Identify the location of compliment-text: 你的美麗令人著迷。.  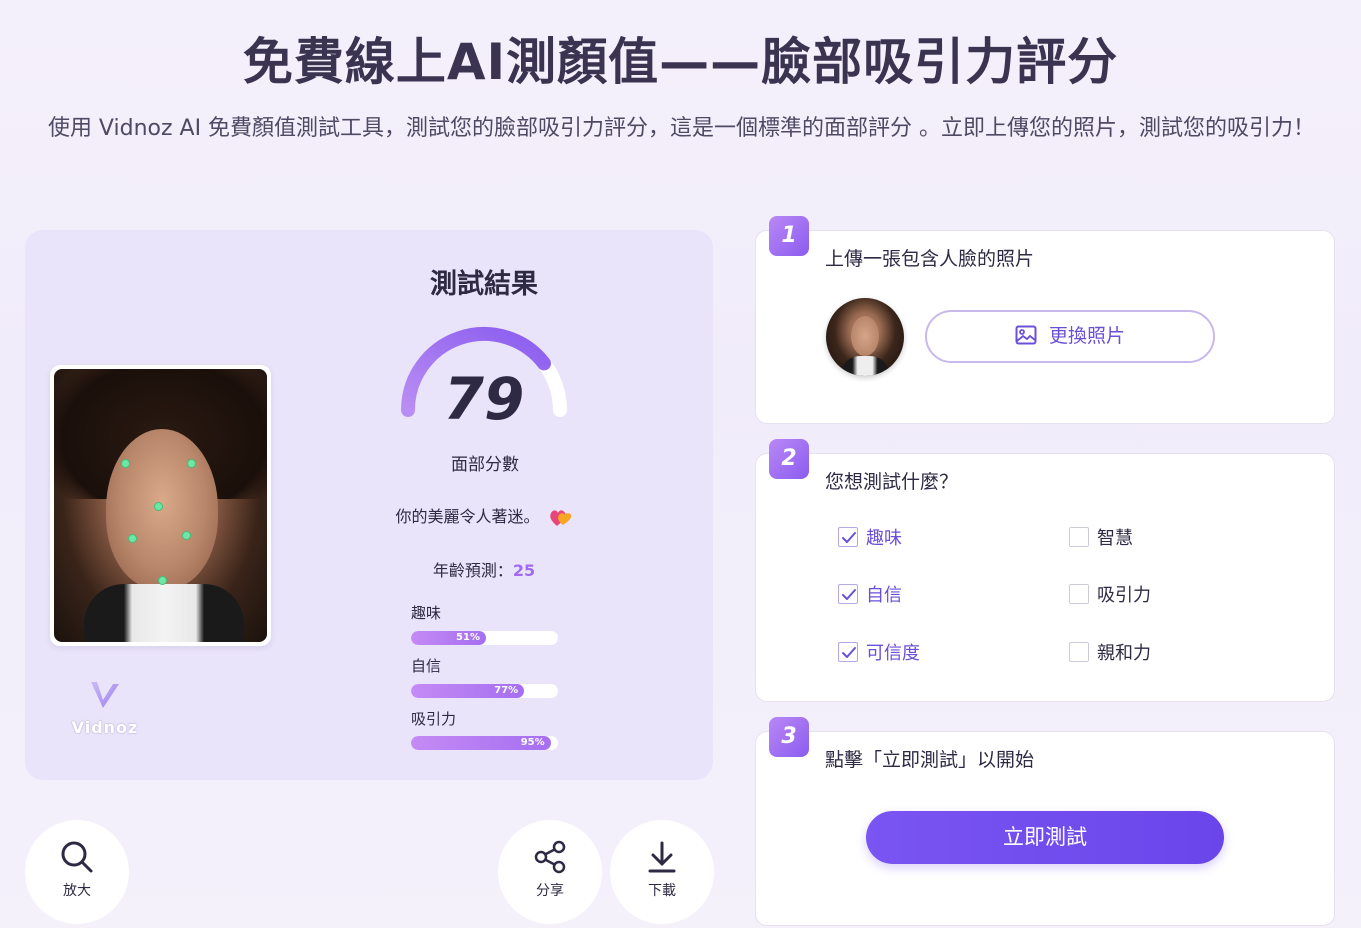
(484, 515).